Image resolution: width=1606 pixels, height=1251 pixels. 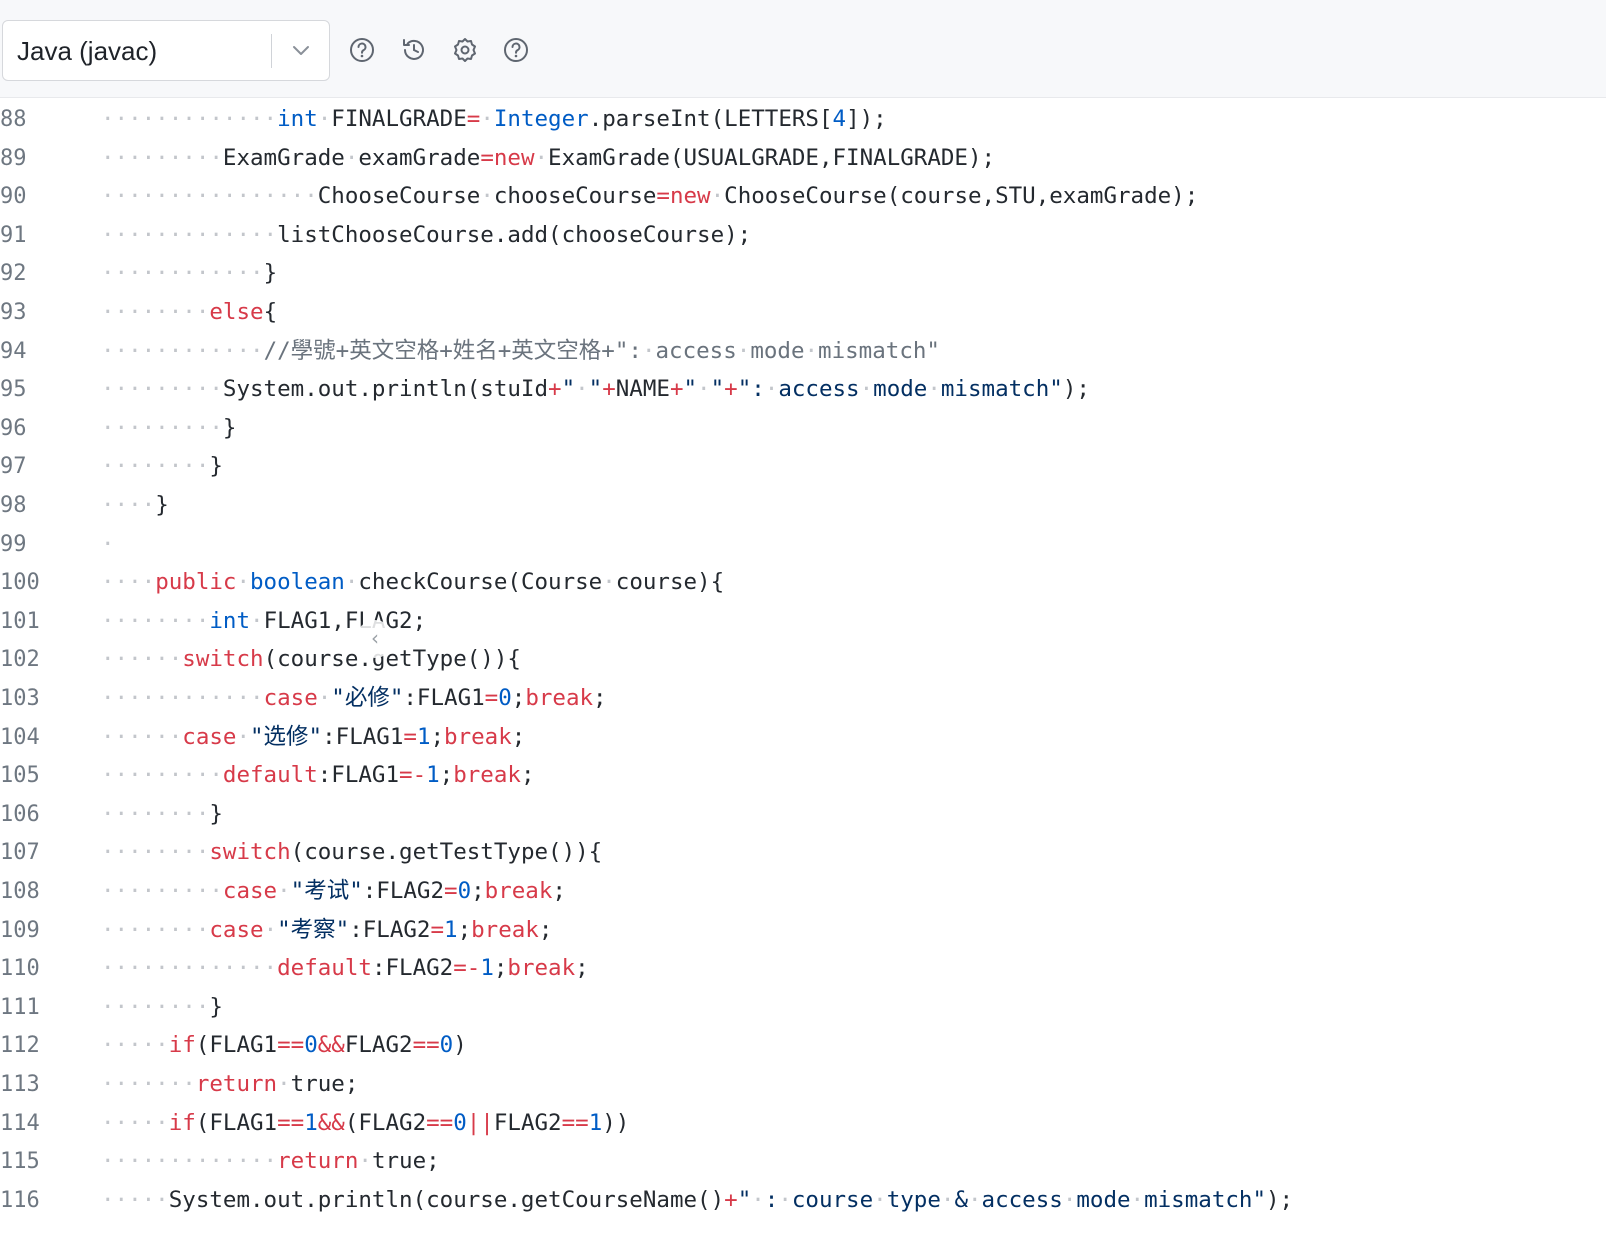 What do you see at coordinates (410, 736) in the screenshot?
I see `code-token: =` at bounding box center [410, 736].